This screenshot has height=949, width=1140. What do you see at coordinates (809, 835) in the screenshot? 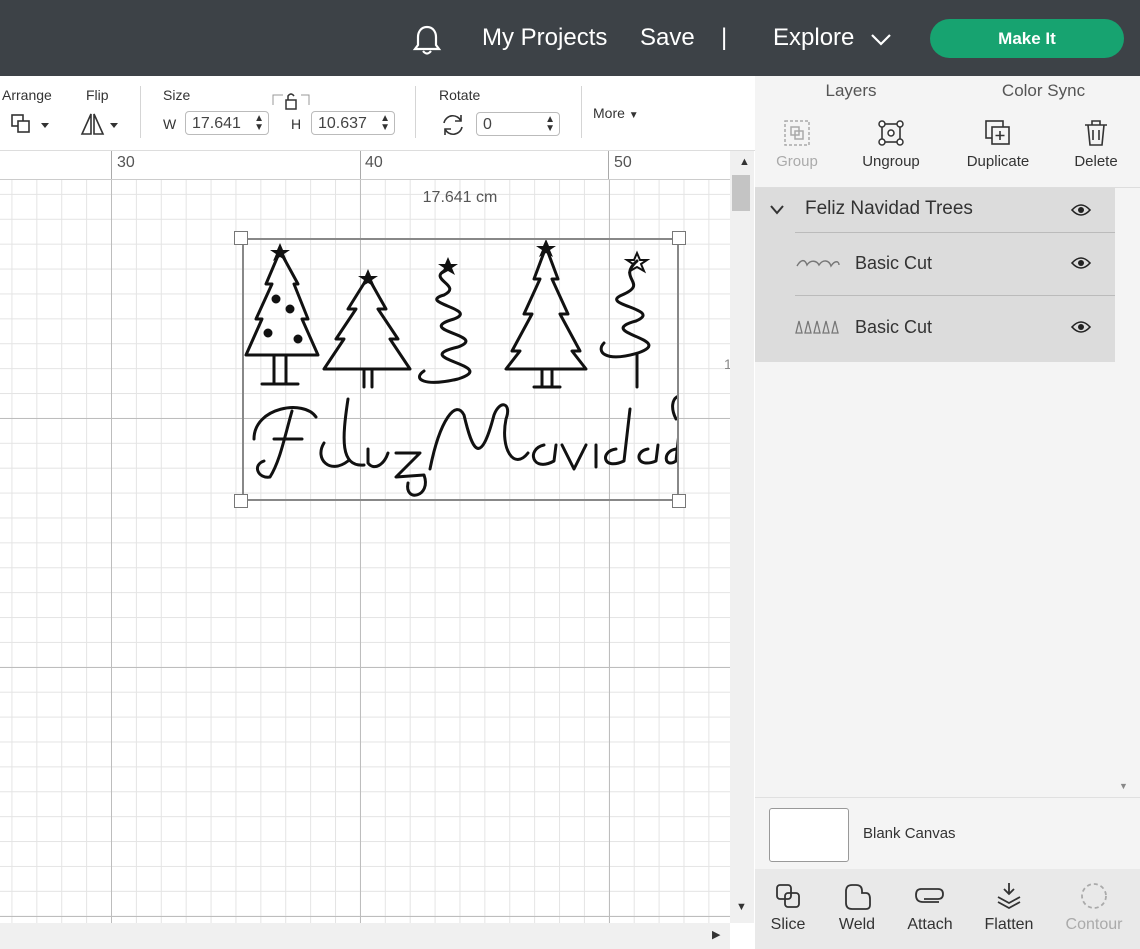
I see `canvas-swatch` at bounding box center [809, 835].